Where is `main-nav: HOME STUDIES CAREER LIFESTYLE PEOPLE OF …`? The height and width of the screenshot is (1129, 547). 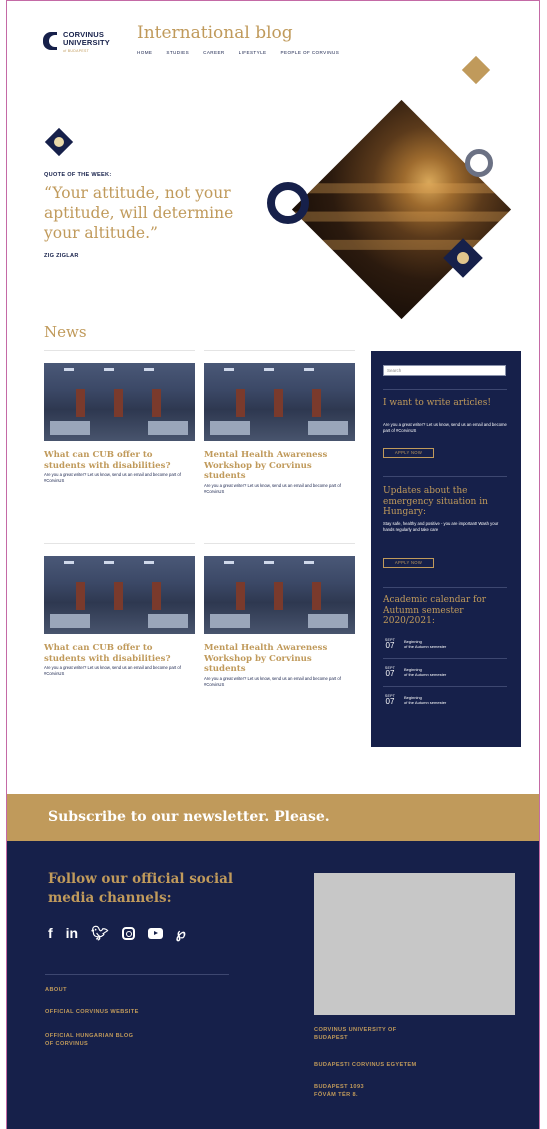 main-nav: HOME STUDIES CAREER LIFESTYLE PEOPLE OF … is located at coordinates (238, 52).